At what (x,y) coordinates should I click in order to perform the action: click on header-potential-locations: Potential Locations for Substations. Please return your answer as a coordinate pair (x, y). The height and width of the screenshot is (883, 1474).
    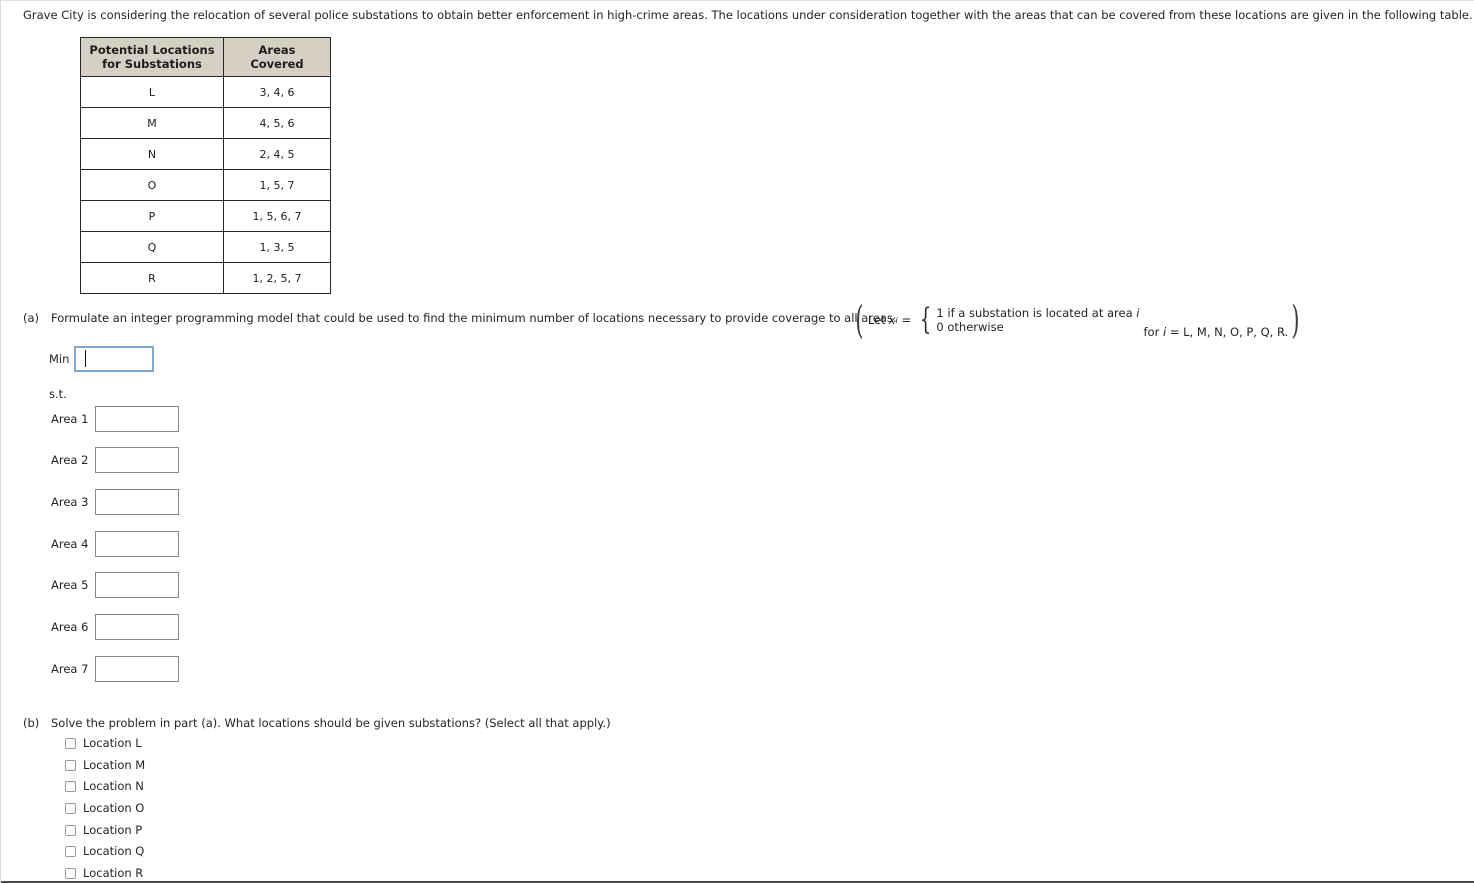
    Looking at the image, I should click on (152, 57).